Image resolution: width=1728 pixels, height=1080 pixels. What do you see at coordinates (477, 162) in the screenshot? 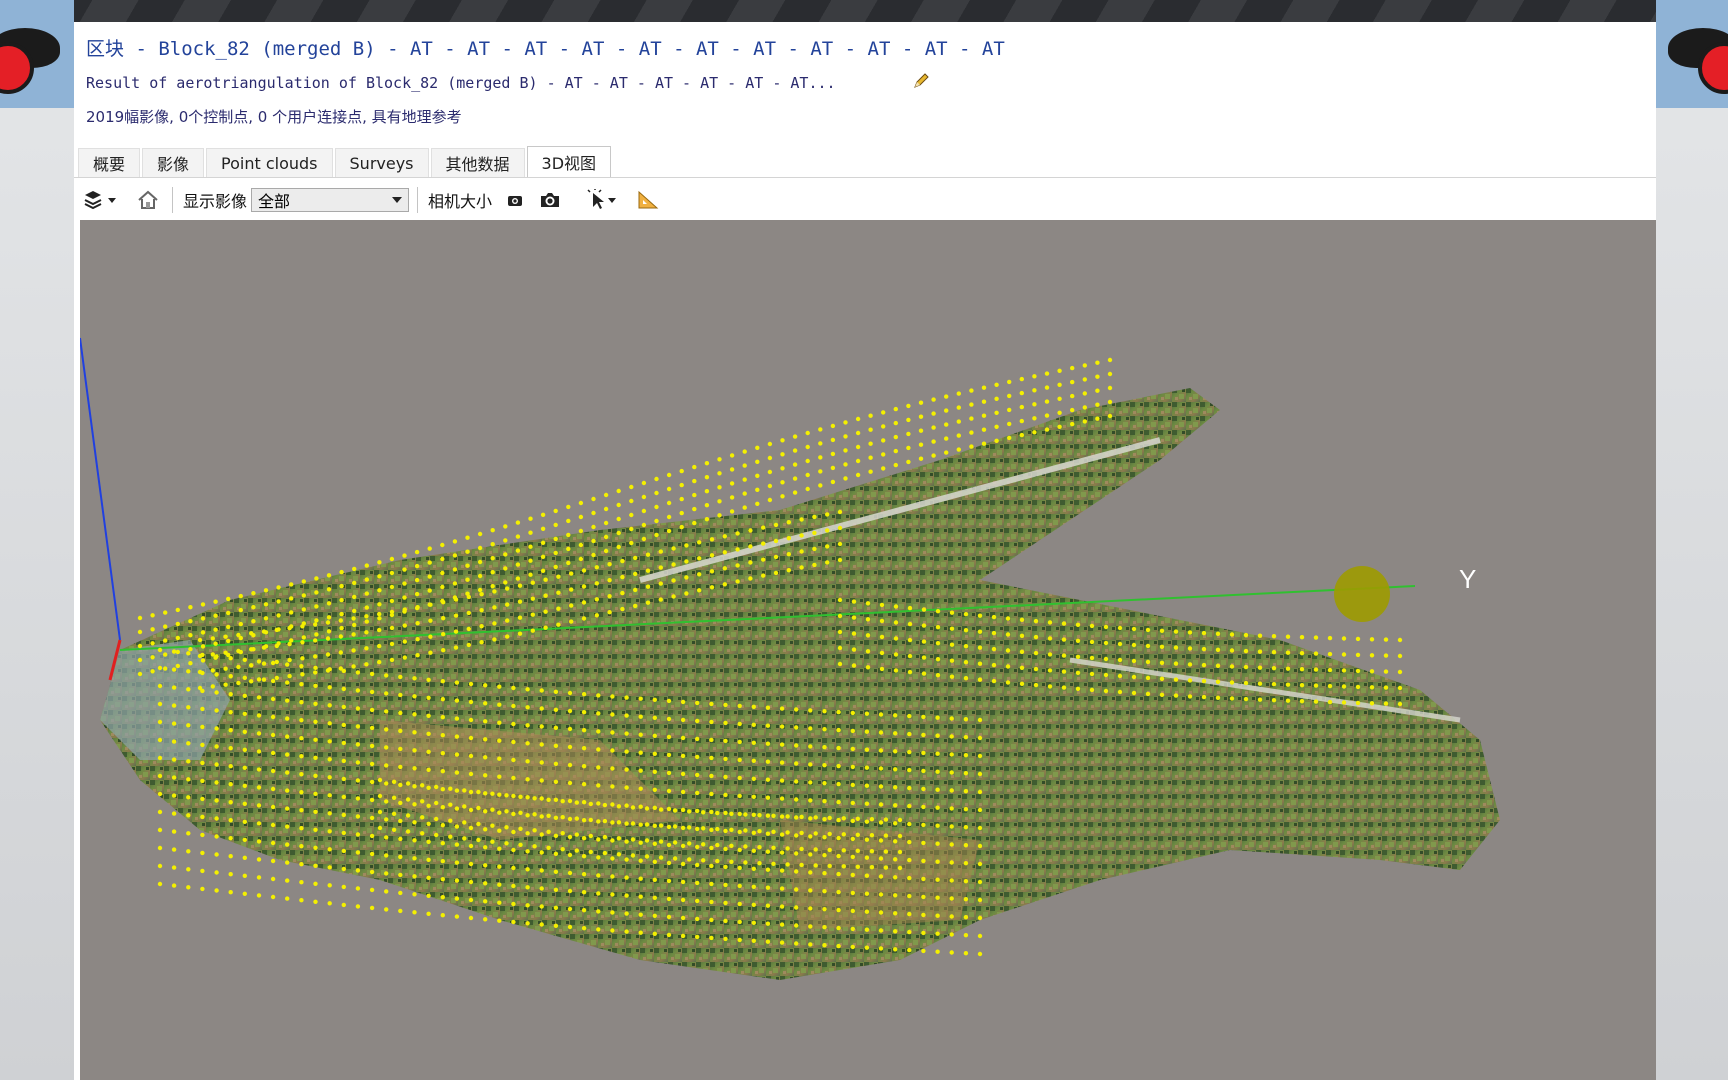
I see `tab-other-data: 其他数据` at bounding box center [477, 162].